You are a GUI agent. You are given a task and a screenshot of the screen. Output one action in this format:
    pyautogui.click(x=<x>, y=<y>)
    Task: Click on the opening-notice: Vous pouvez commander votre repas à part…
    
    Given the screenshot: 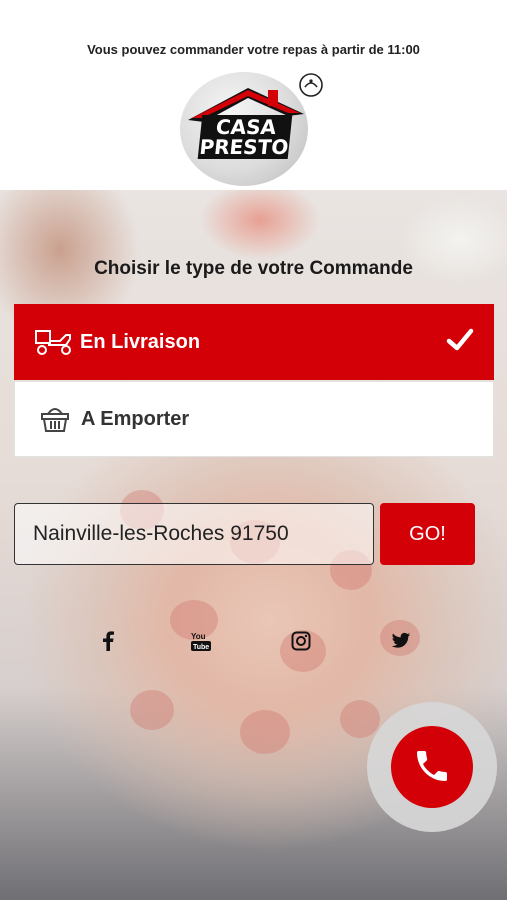 What is the action you would take?
    pyautogui.click(x=253, y=49)
    